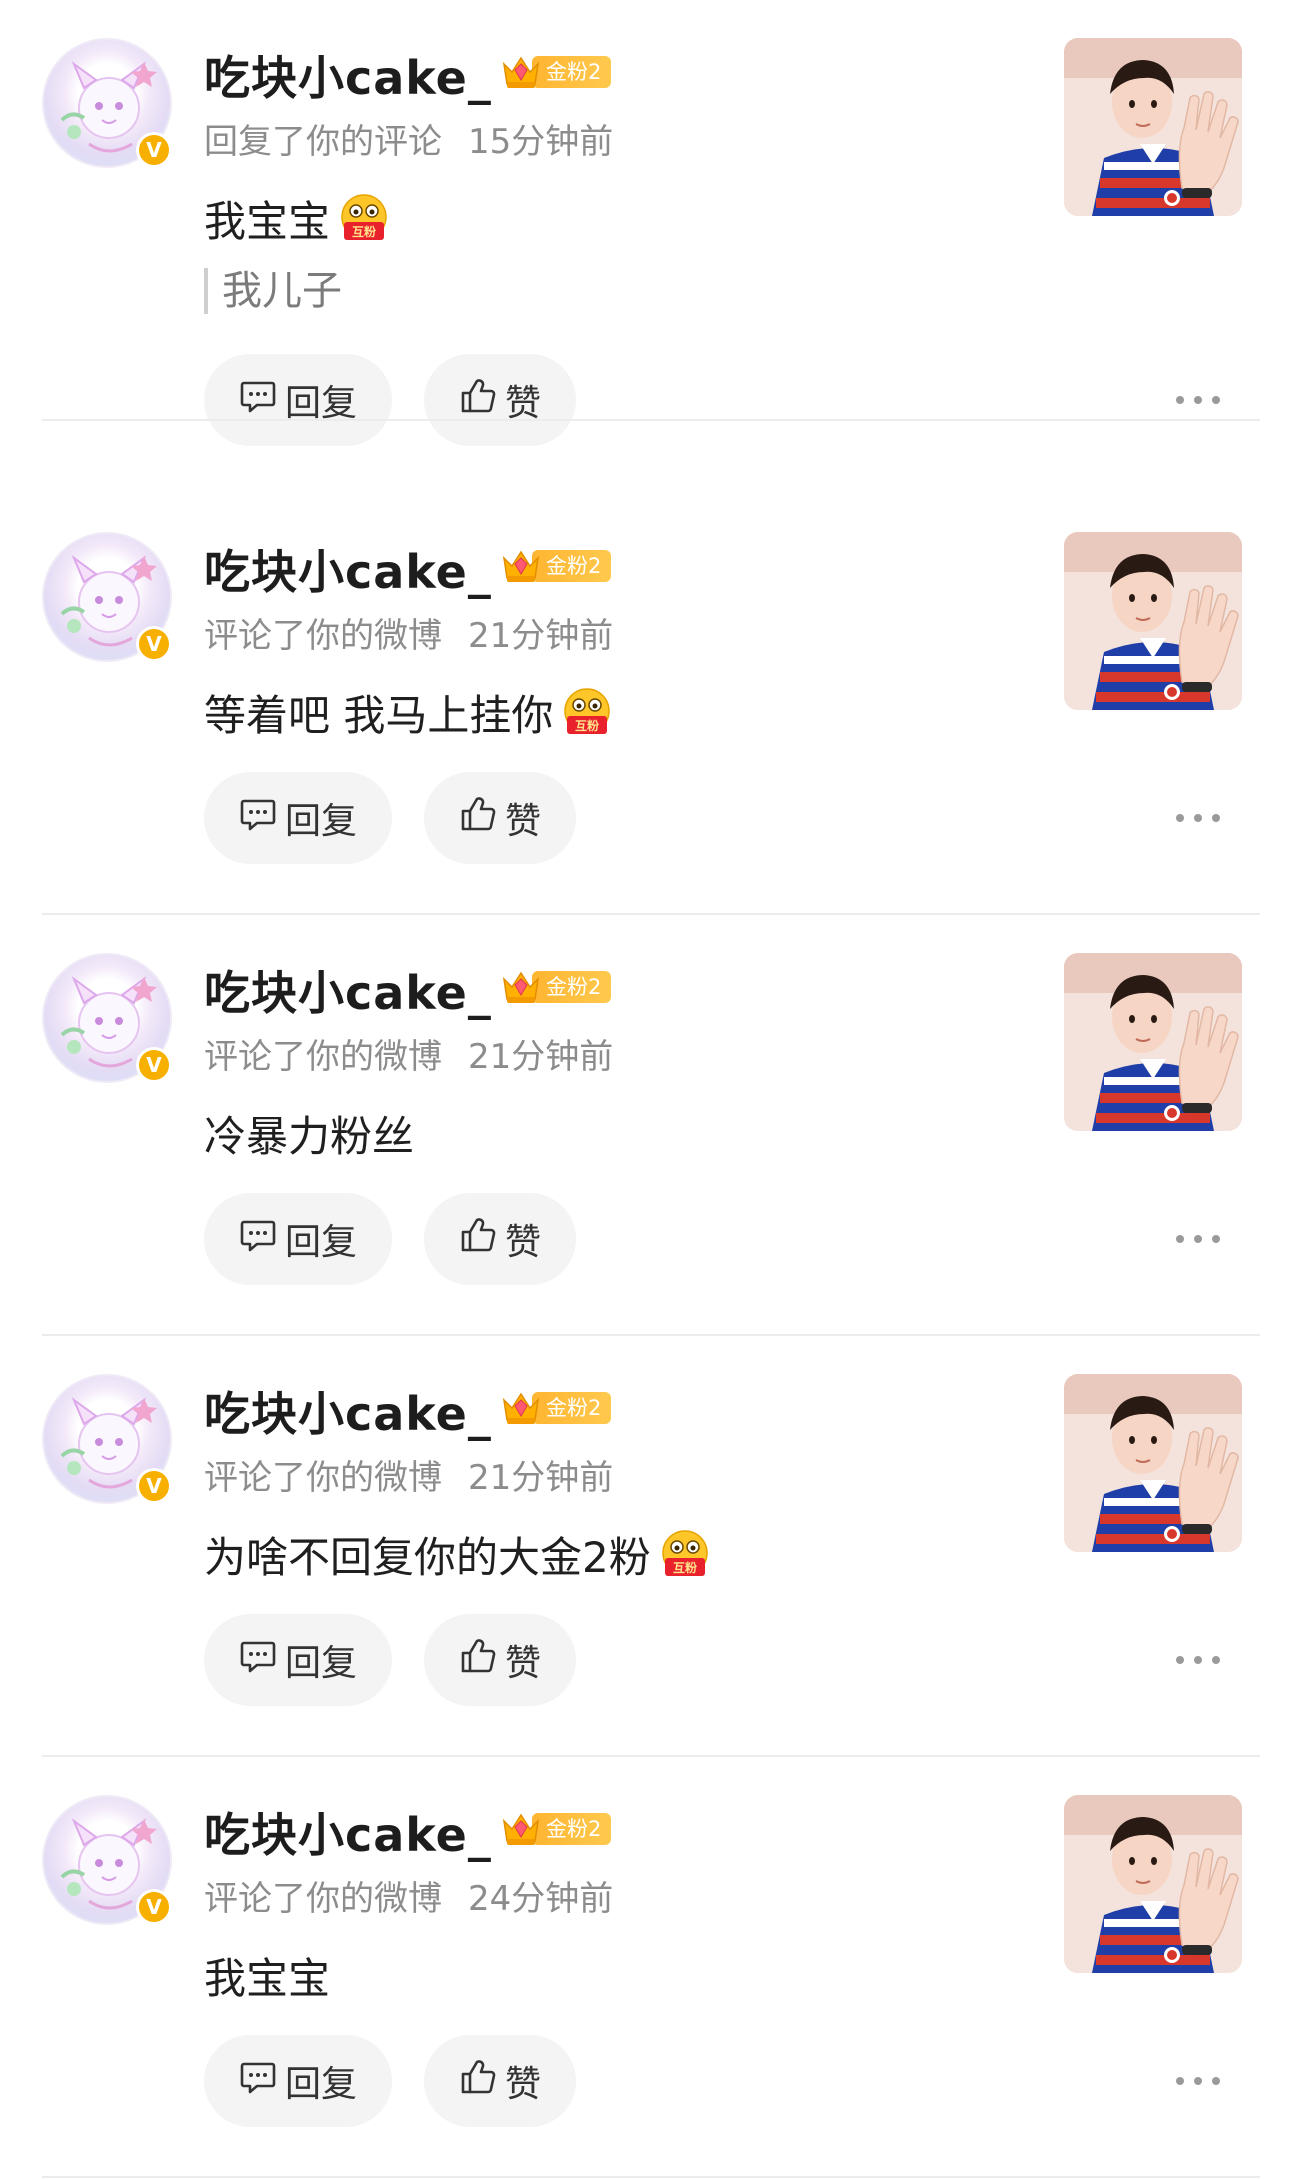  I want to click on action-text: 回复了你的评论, so click(323, 142).